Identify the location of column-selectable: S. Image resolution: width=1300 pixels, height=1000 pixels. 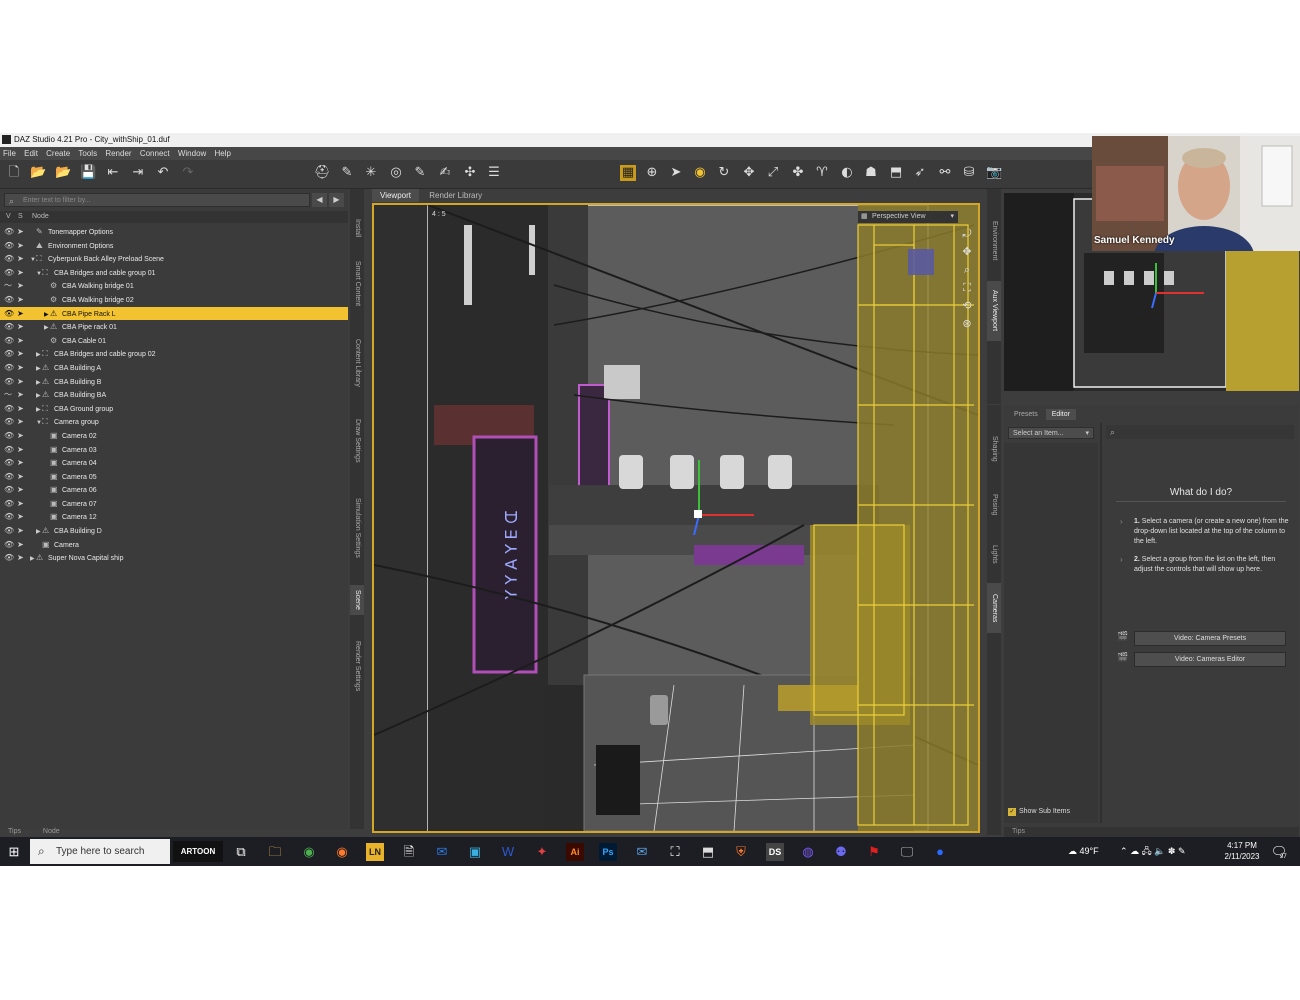
(20, 217).